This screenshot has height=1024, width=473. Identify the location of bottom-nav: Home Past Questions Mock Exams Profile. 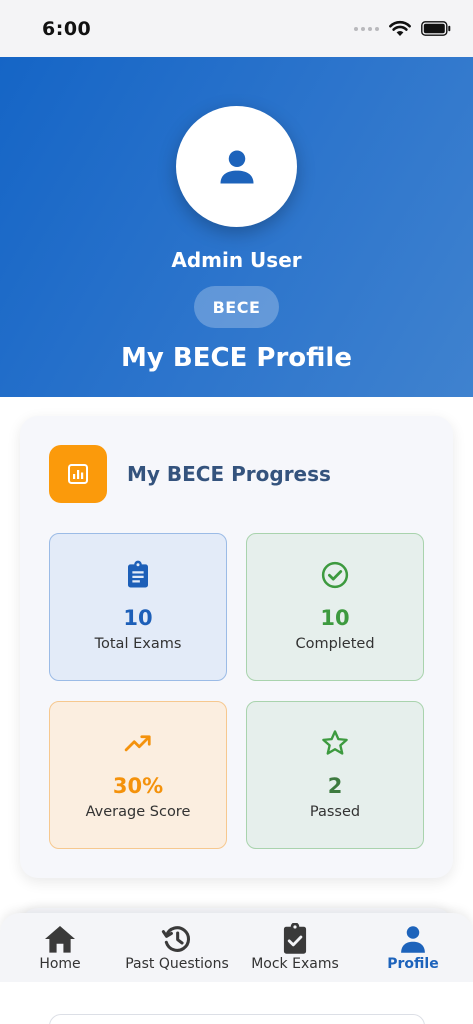
(236, 947).